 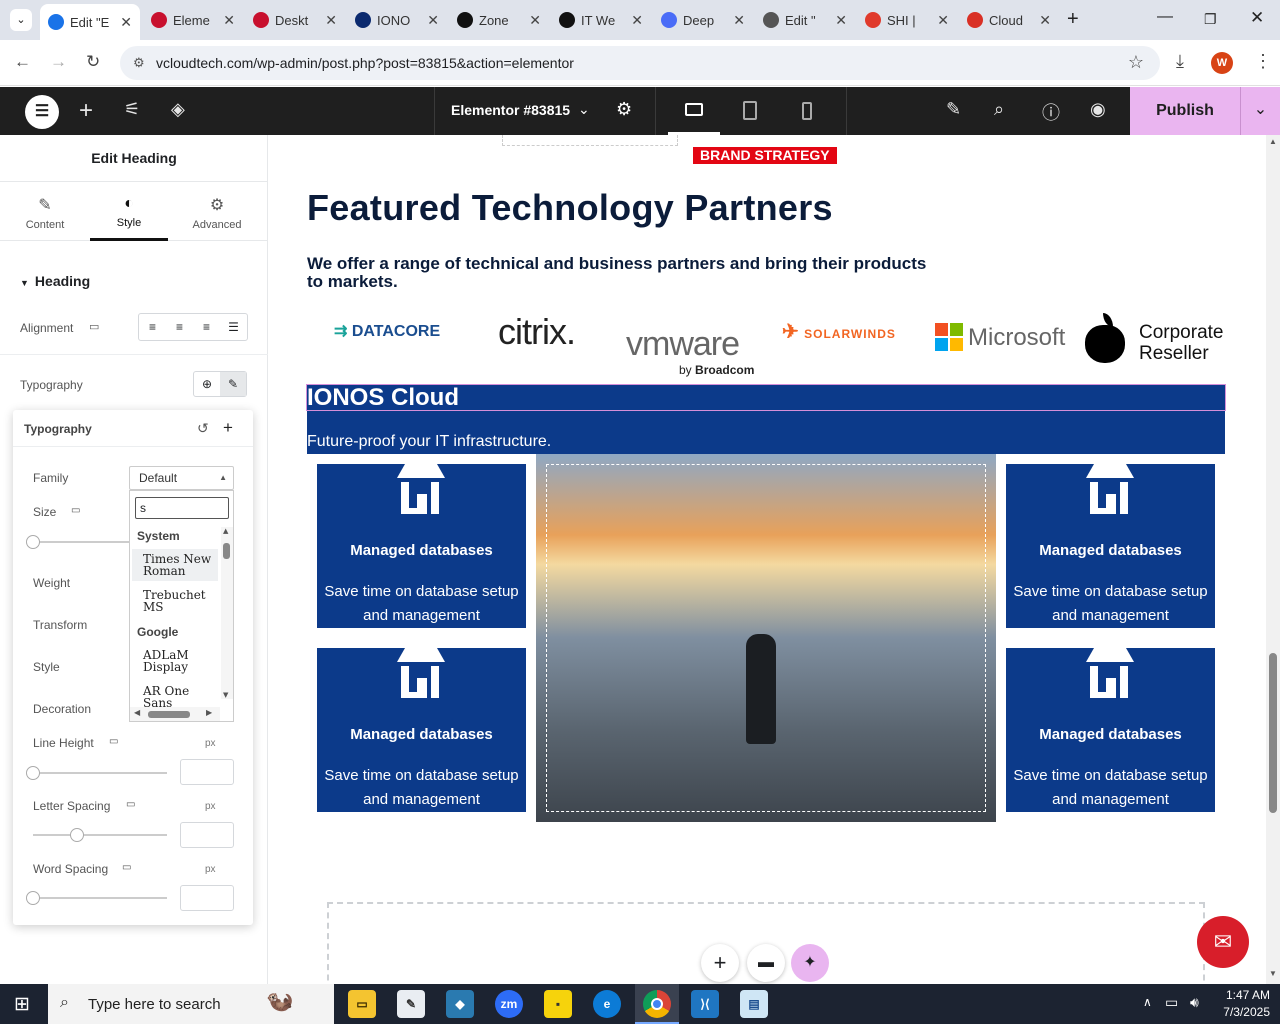 I want to click on global-icon: ⊕, so click(x=207, y=384).